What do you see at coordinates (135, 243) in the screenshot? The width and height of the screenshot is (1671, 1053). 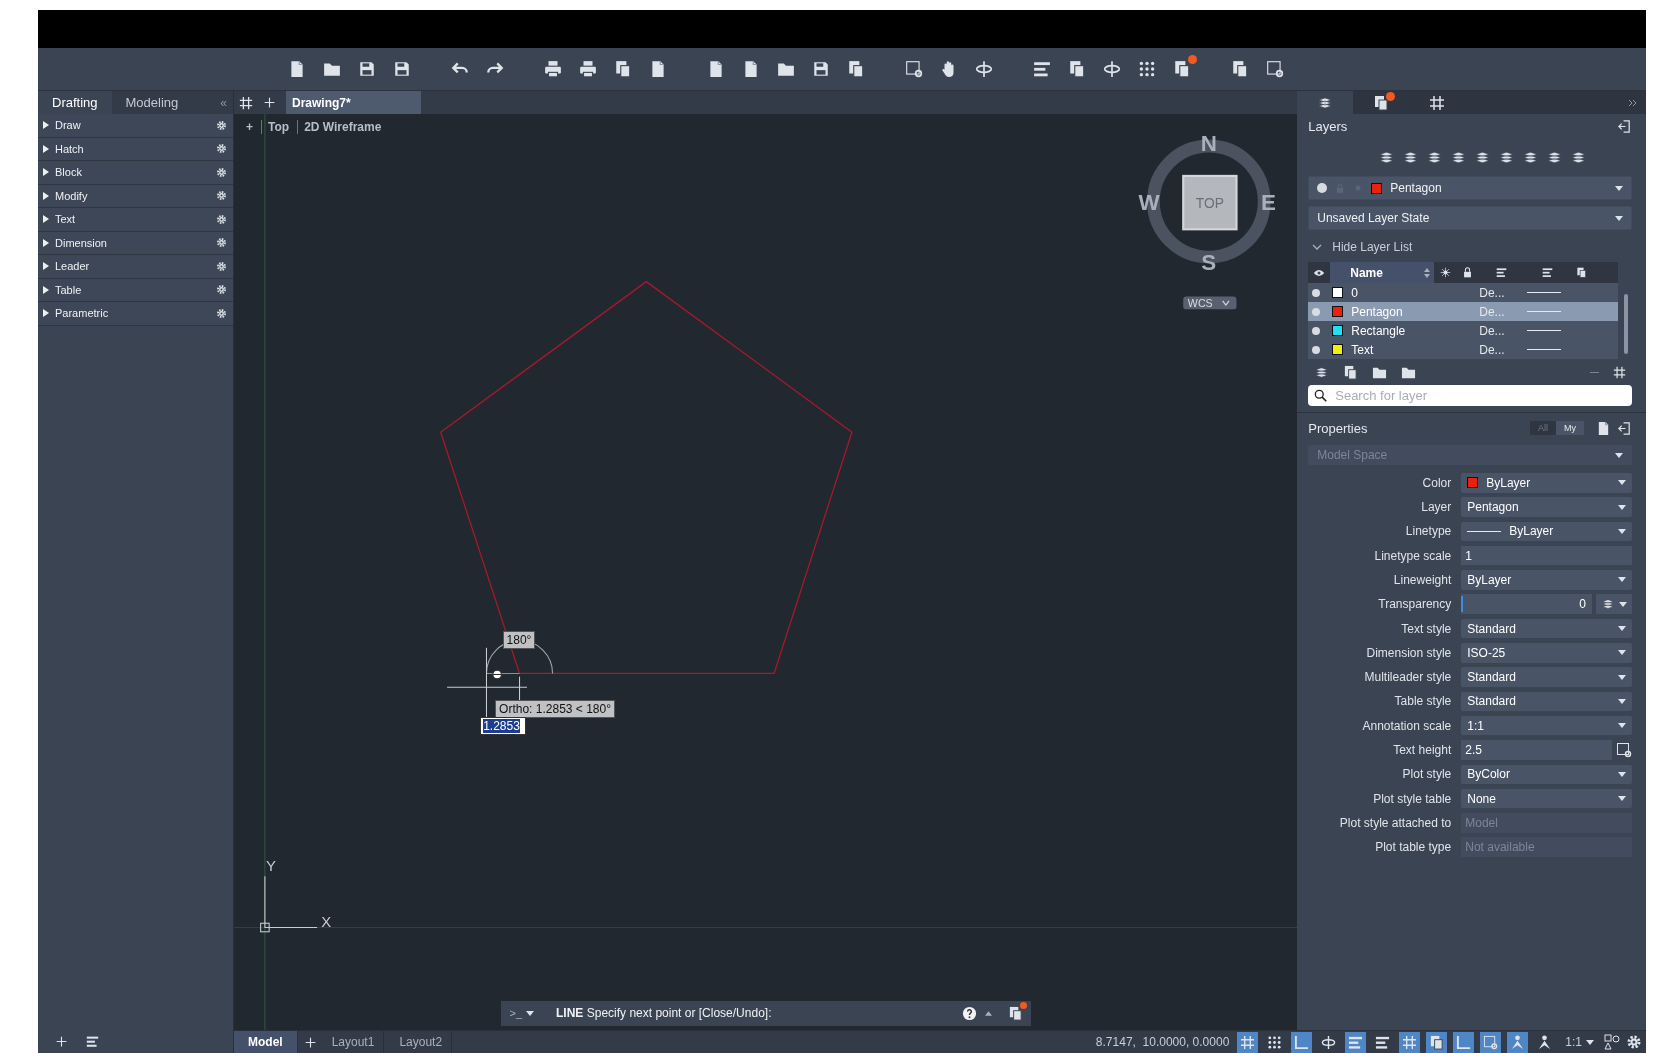 I see `tool-section: Dimension` at bounding box center [135, 243].